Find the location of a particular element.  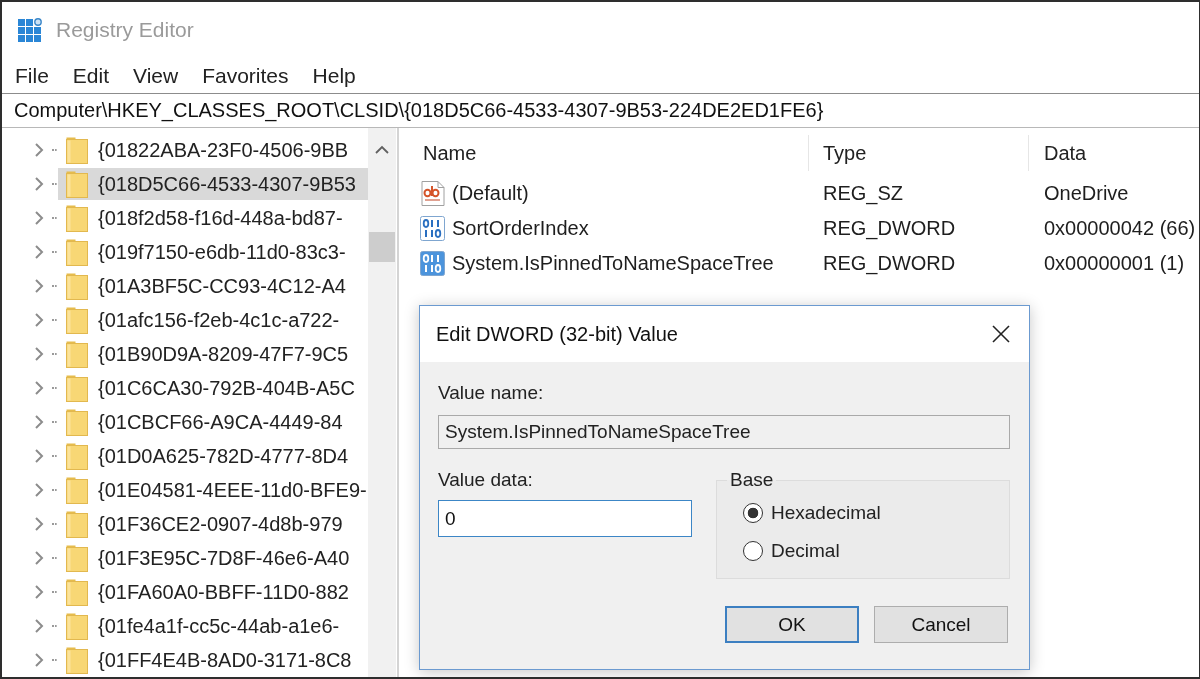

value-data-field: 0 is located at coordinates (565, 518).